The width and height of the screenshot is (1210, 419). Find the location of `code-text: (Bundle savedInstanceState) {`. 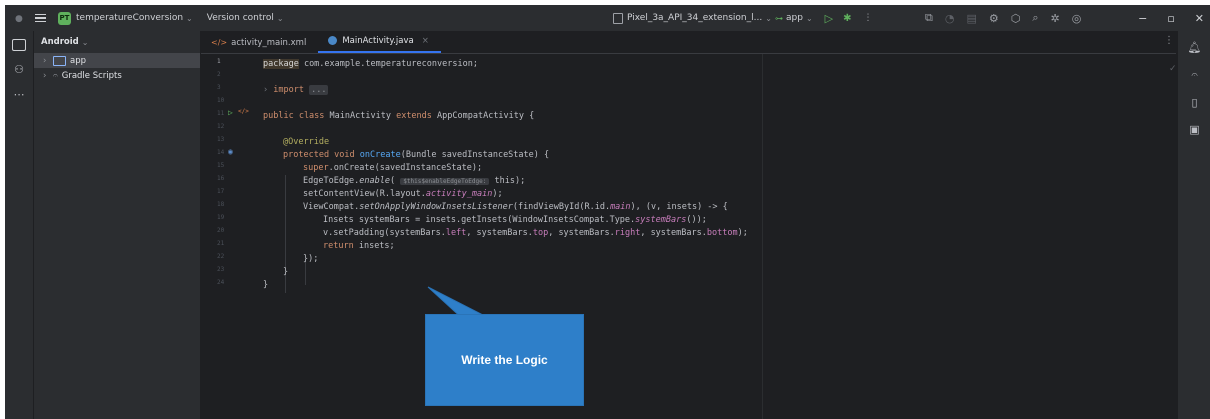

code-text: (Bundle savedInstanceState) { is located at coordinates (475, 155).